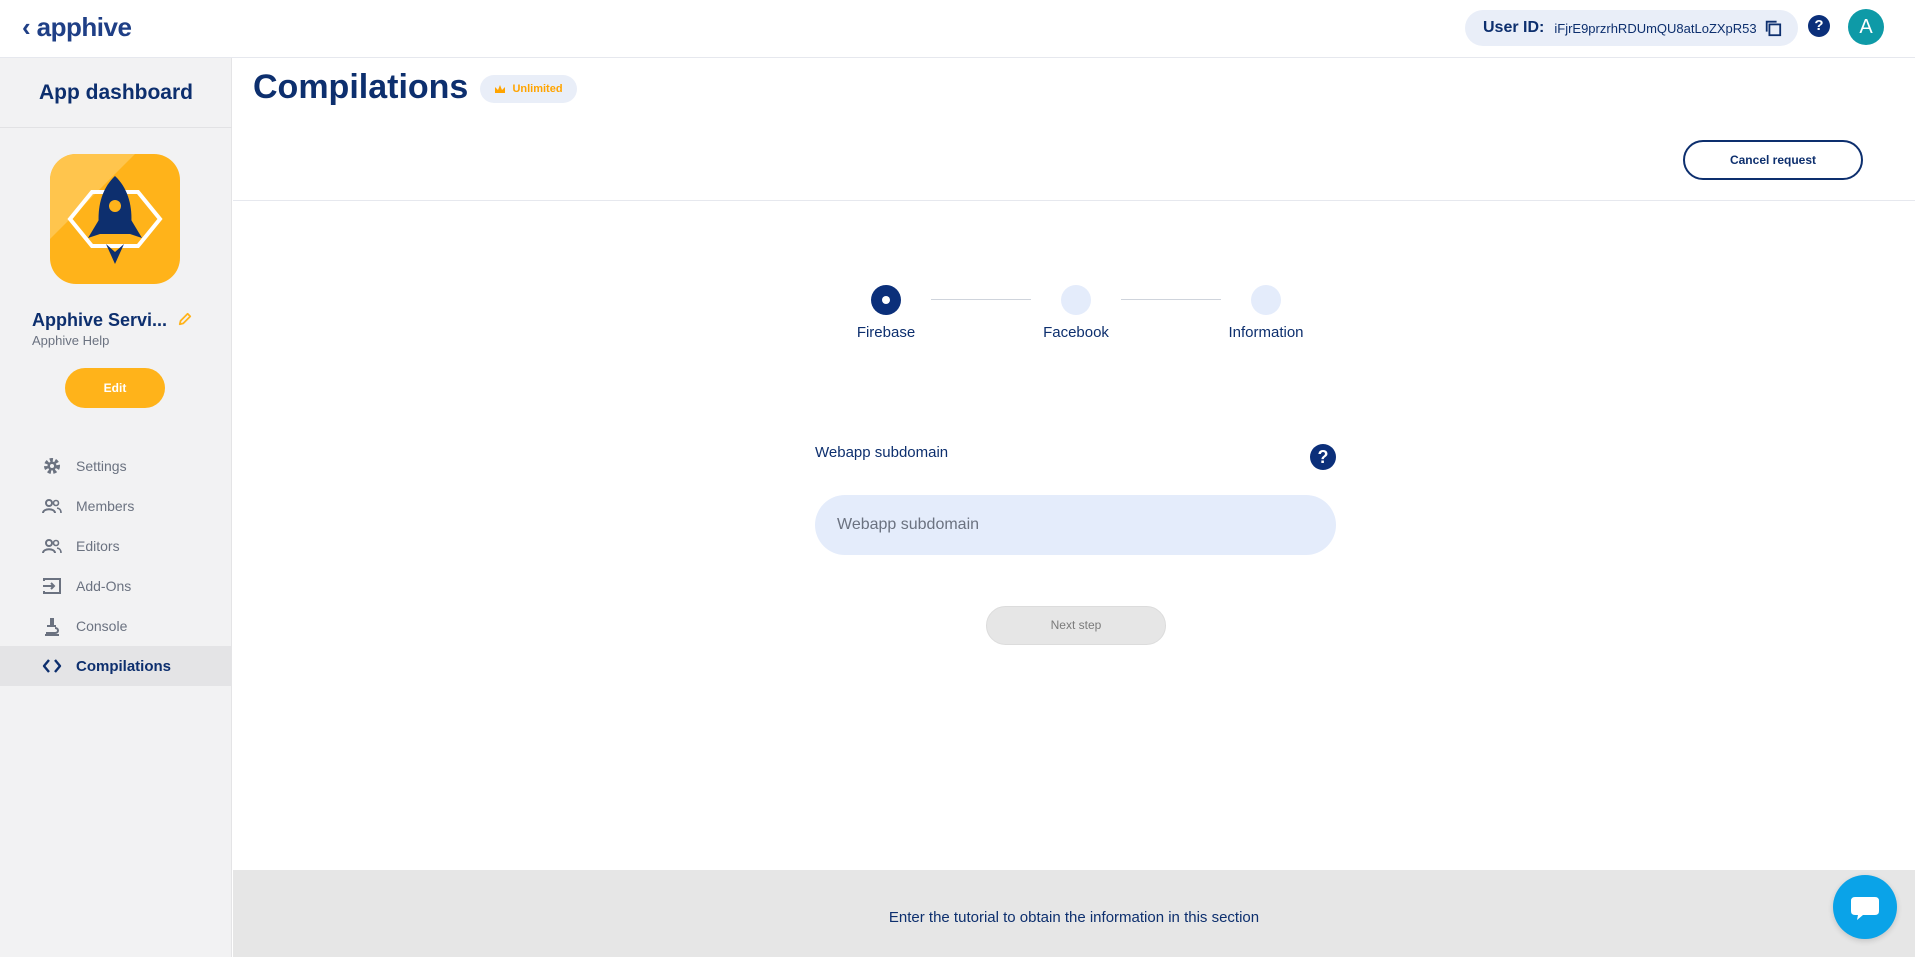 The height and width of the screenshot is (957, 1915). I want to click on chat-button, so click(1865, 907).